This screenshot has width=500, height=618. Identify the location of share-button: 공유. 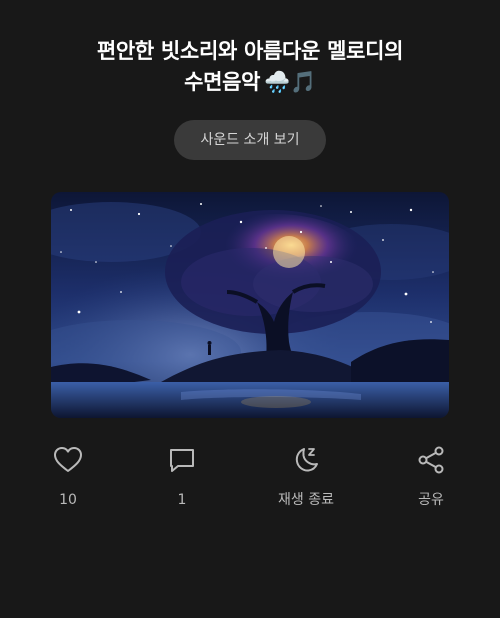
(431, 476).